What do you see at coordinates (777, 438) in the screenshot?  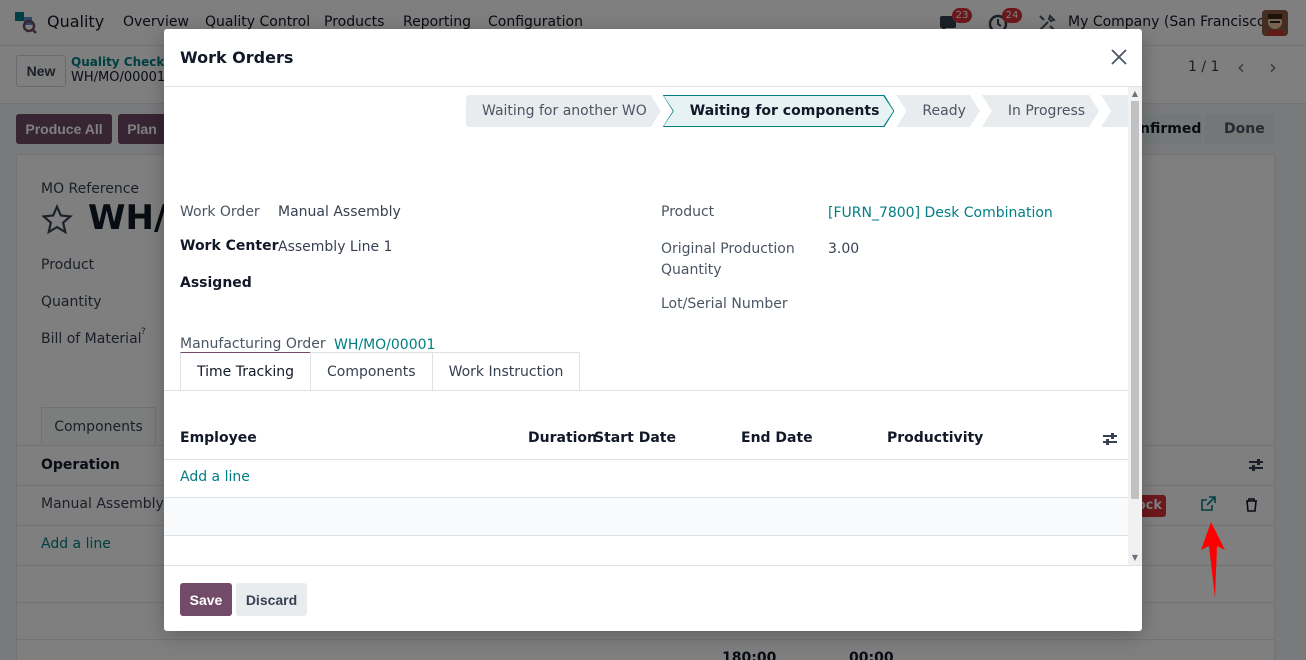 I see `column-end-date: End Date` at bounding box center [777, 438].